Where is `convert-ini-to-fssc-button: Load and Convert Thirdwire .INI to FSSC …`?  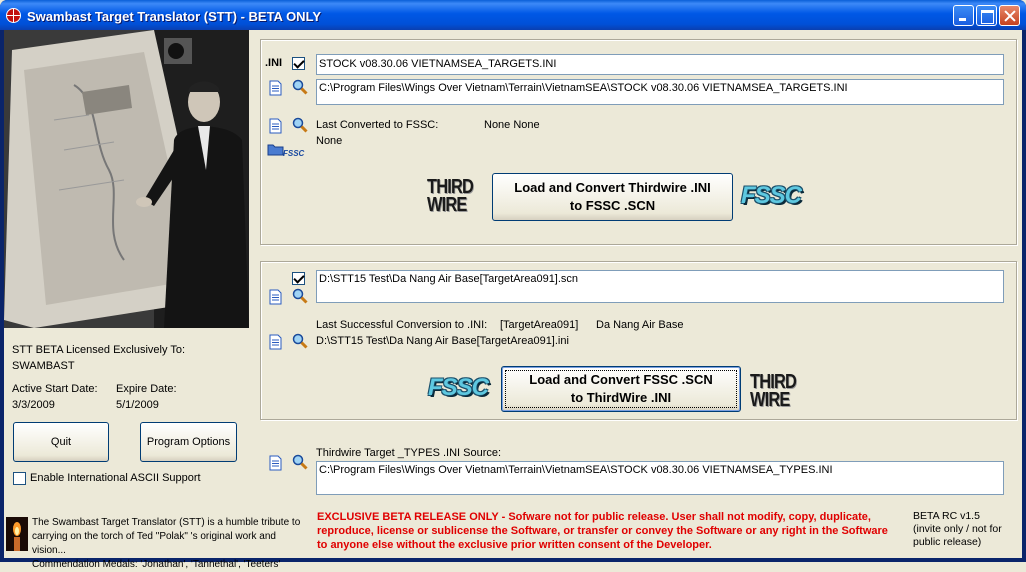 convert-ini-to-fssc-button: Load and Convert Thirdwire .INI to FSSC … is located at coordinates (612, 197).